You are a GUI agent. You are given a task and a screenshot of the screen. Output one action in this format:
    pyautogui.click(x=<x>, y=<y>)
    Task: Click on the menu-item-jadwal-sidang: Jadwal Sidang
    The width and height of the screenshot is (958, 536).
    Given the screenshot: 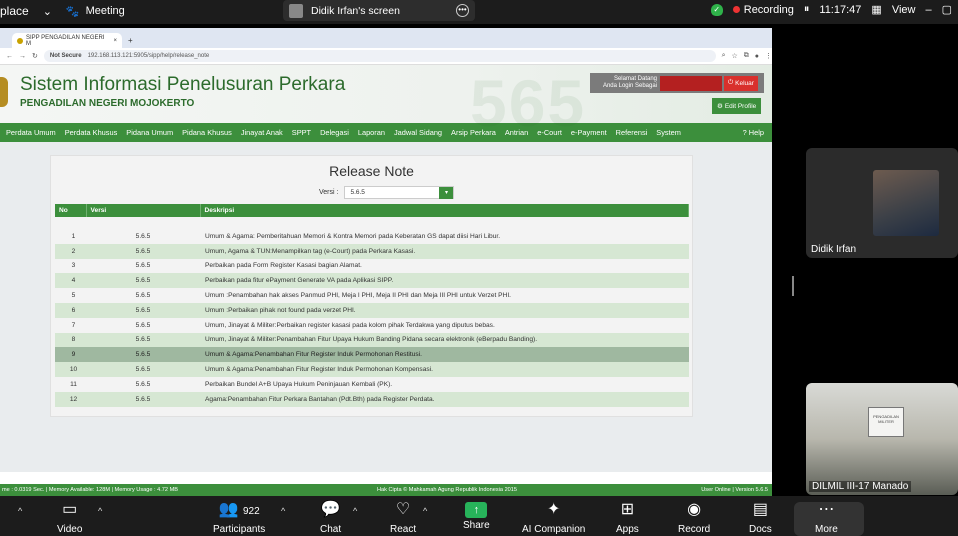 What is the action you would take?
    pyautogui.click(x=418, y=132)
    